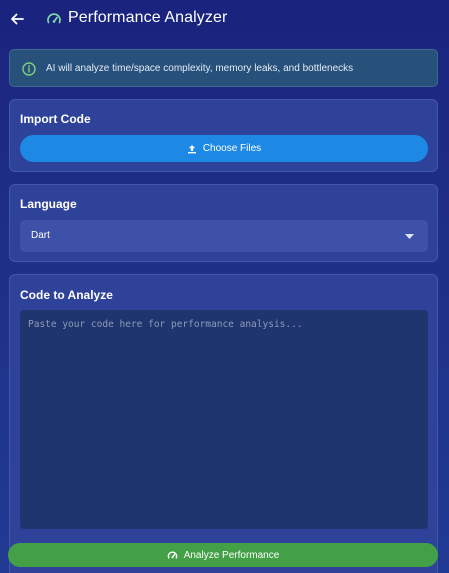 The height and width of the screenshot is (573, 449). Describe the element at coordinates (48, 204) in the screenshot. I see `language-title: Language` at that location.